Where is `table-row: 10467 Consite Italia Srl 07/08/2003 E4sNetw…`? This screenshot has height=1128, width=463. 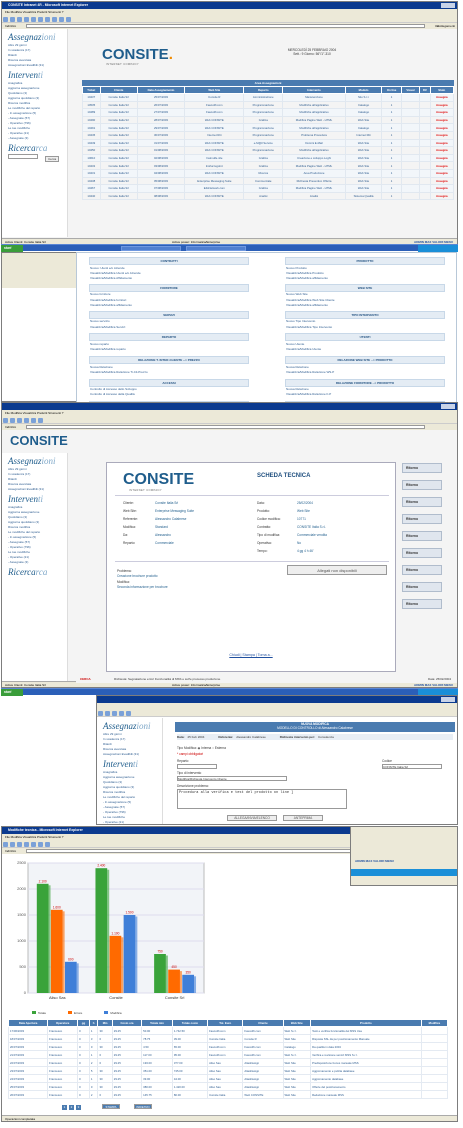
table-row: 10467 Consite Italia Srl 07/08/2003 E4sNetw… is located at coordinates (268, 188).